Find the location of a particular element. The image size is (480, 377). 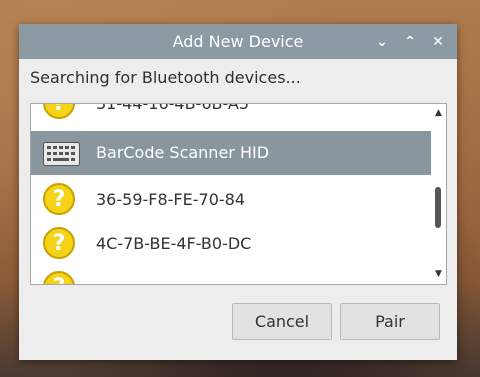

minimize-icon: ⌄ is located at coordinates (382, 42).